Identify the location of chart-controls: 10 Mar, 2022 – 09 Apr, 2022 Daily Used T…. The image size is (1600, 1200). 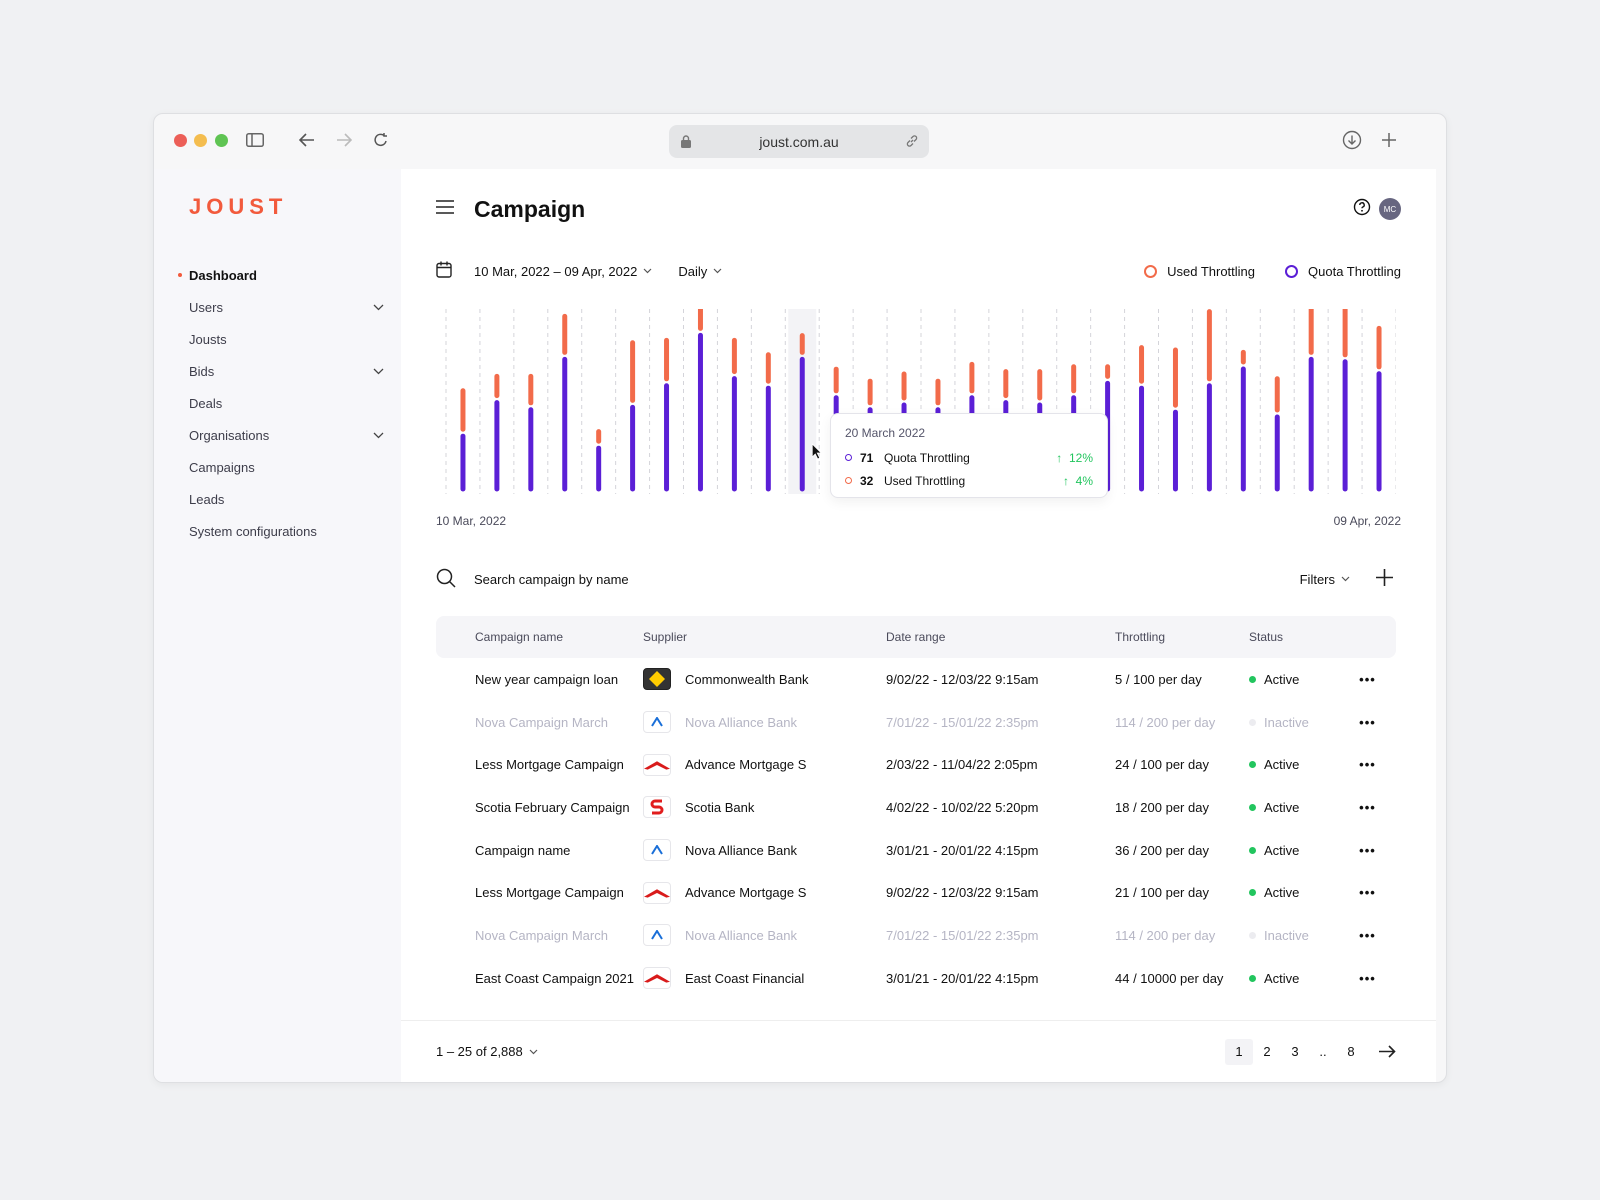
(918, 271).